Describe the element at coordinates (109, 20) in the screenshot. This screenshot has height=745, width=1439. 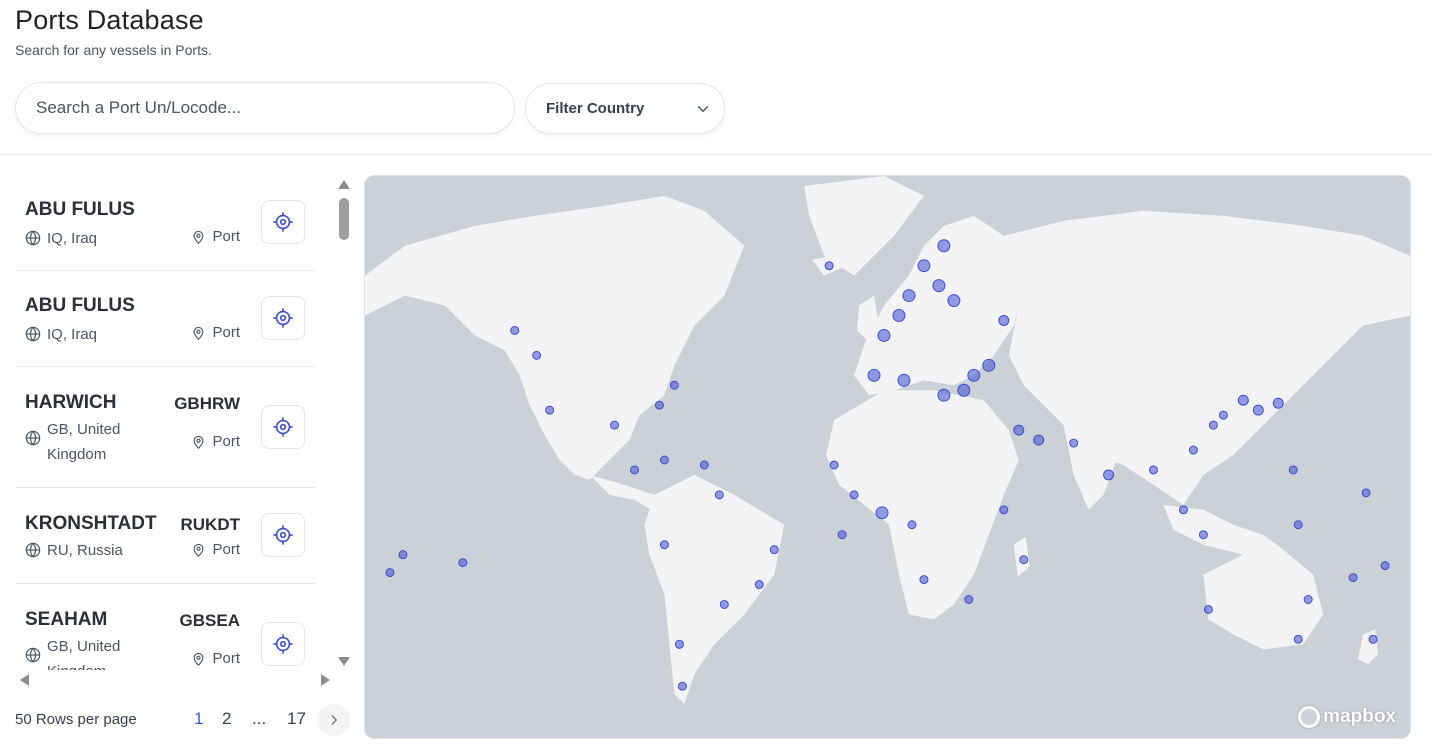
I see `page-title: Ports Database` at that location.